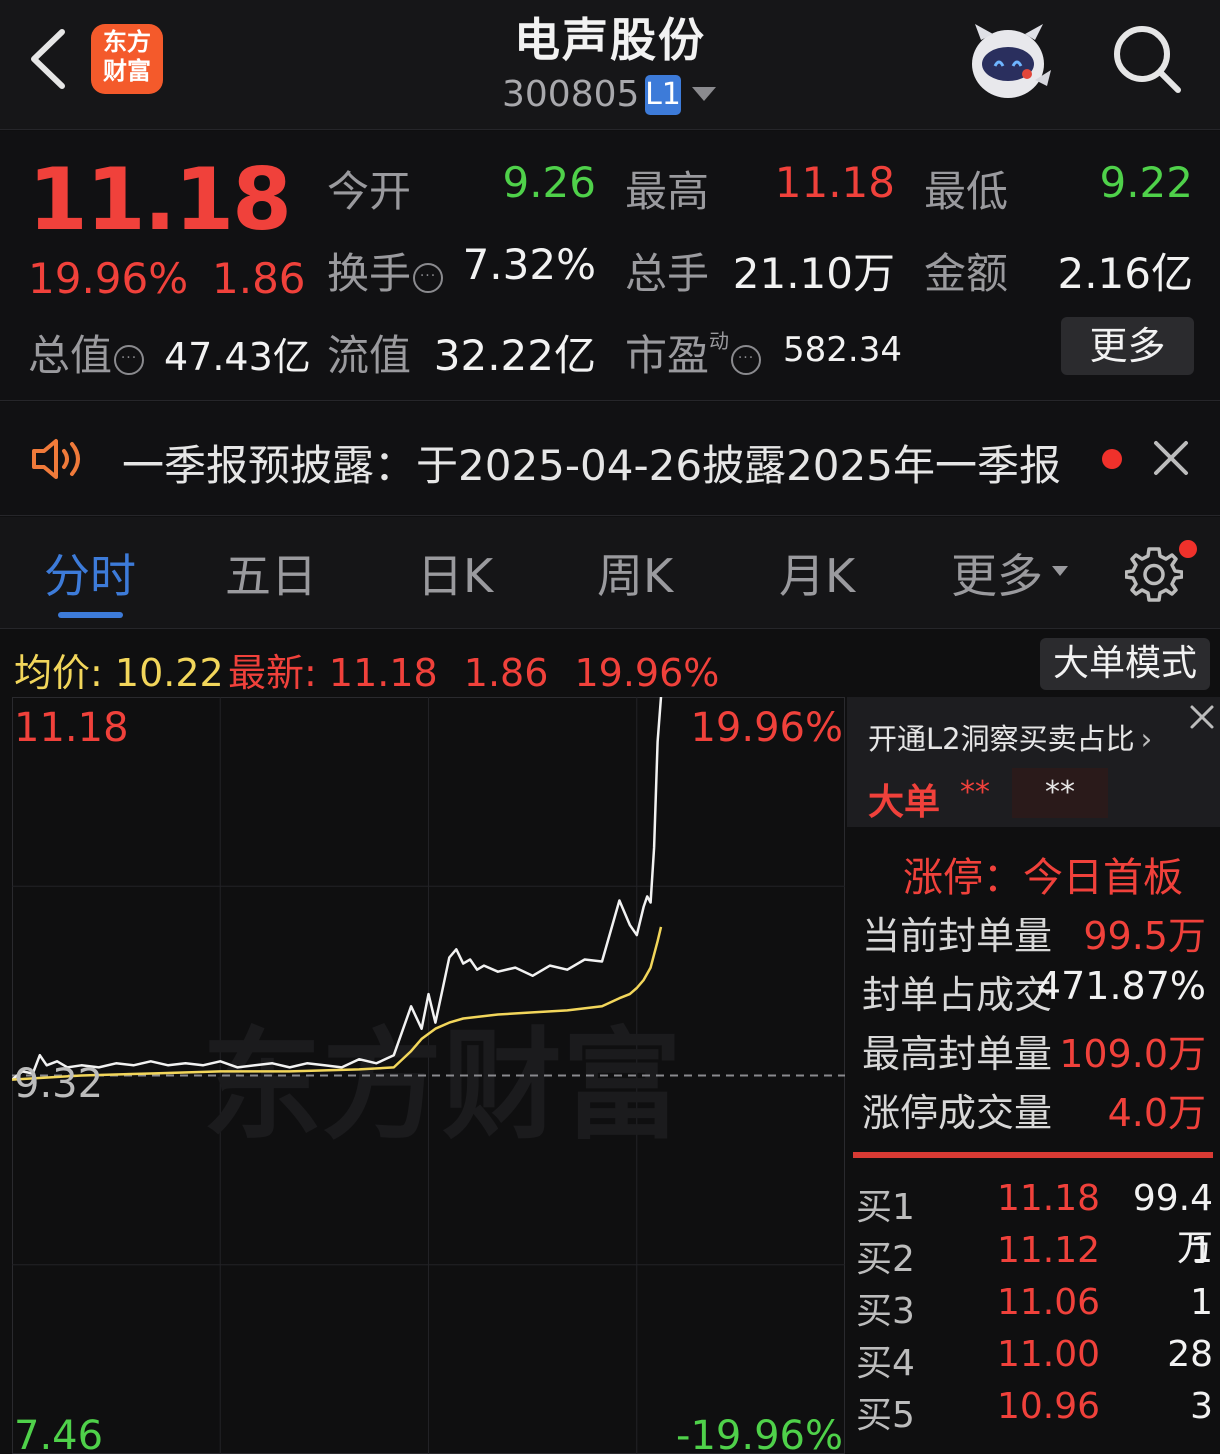 This screenshot has height=1454, width=1220. Describe the element at coordinates (237, 357) in the screenshot. I see `market-cap-value: 47.43亿` at that location.